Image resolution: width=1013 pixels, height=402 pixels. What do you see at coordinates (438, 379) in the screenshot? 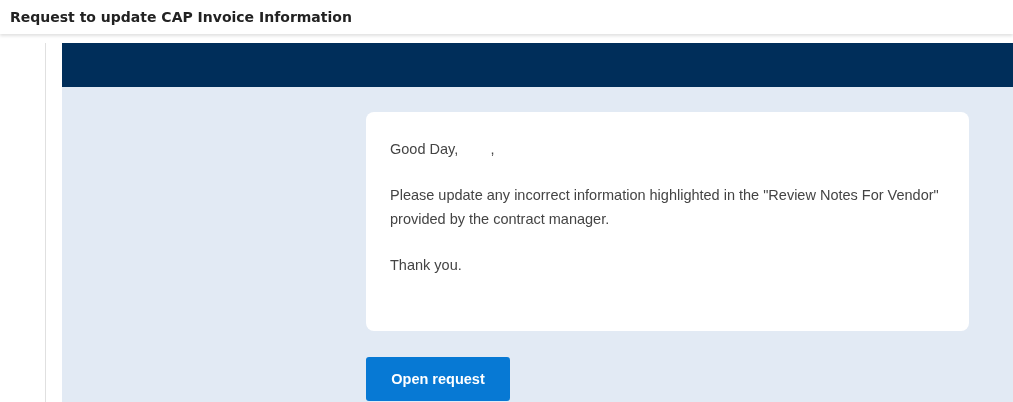
I see `open-request-button: Open request` at bounding box center [438, 379].